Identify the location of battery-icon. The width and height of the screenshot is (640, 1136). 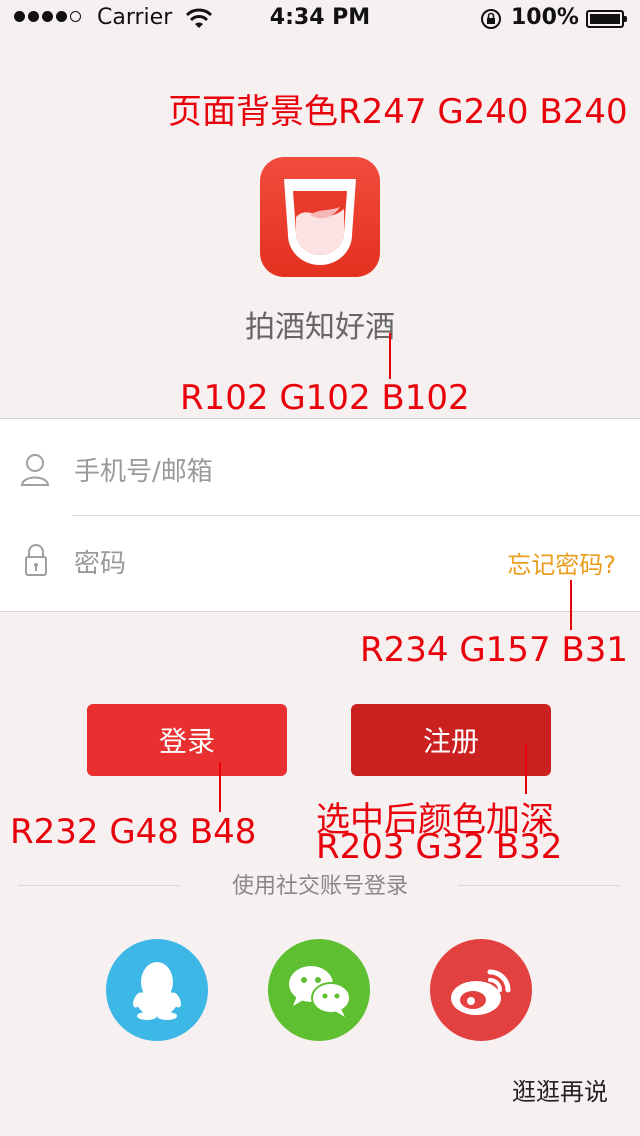
(606, 19).